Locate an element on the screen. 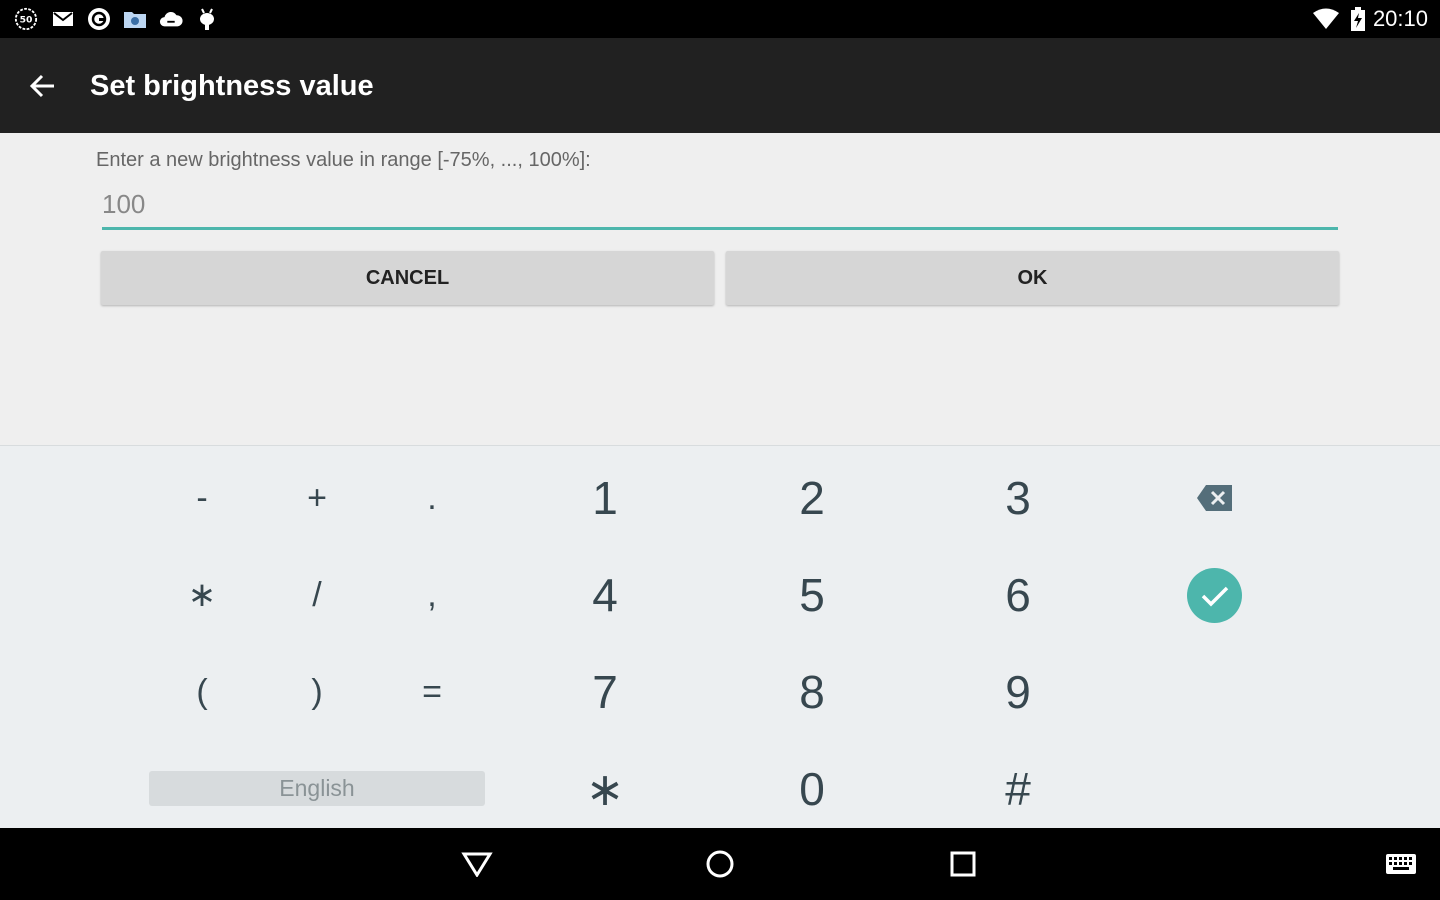  arrow-back-icon is located at coordinates (41, 86).